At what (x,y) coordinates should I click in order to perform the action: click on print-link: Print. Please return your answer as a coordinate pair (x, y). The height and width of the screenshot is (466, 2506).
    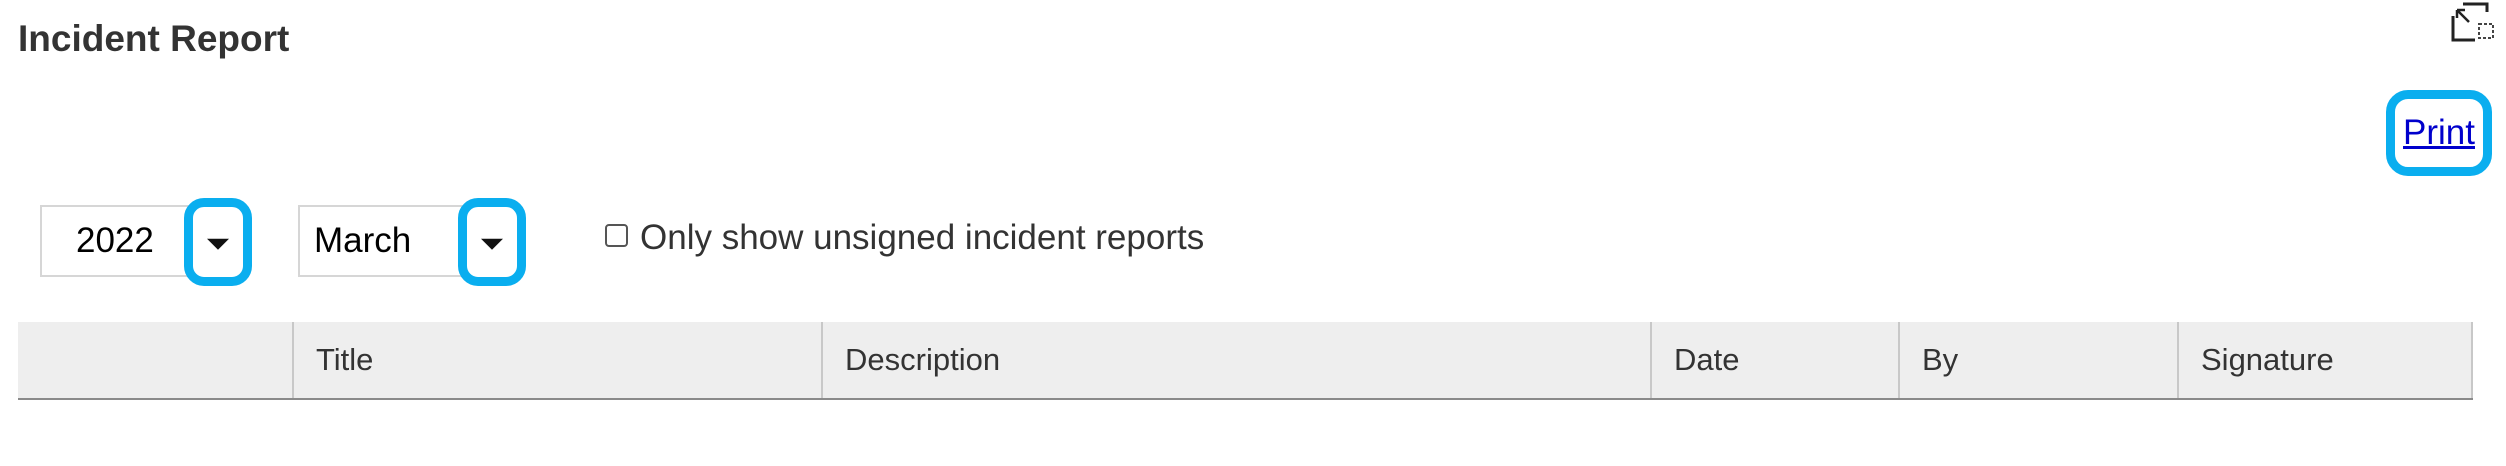
    Looking at the image, I should click on (2439, 133).